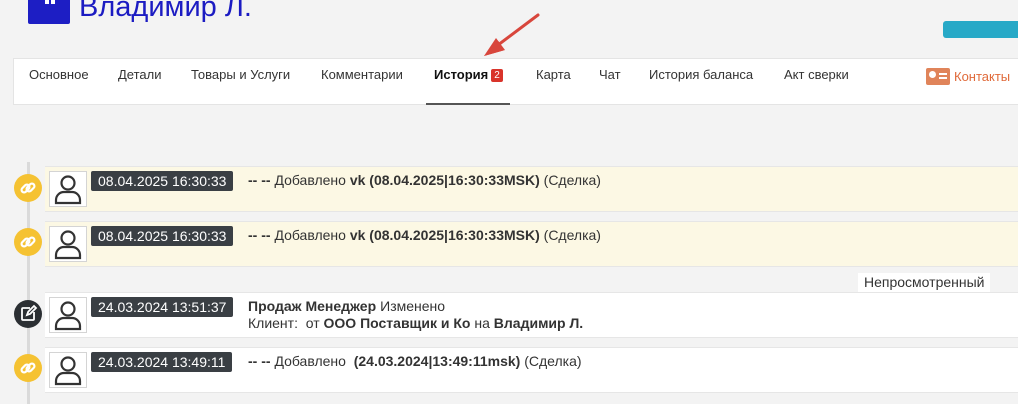  I want to click on building-icon, so click(49, 12).